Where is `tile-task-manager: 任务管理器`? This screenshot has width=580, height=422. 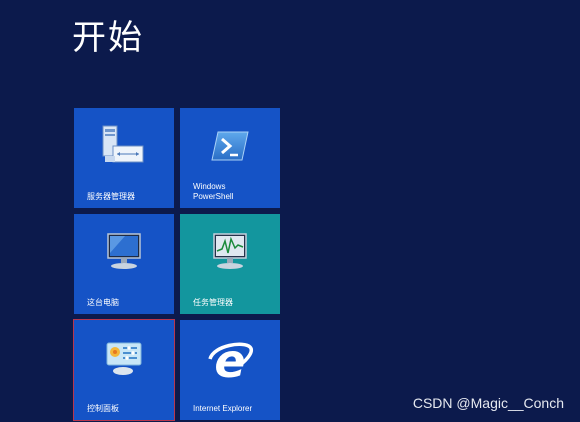 tile-task-manager: 任务管理器 is located at coordinates (230, 264).